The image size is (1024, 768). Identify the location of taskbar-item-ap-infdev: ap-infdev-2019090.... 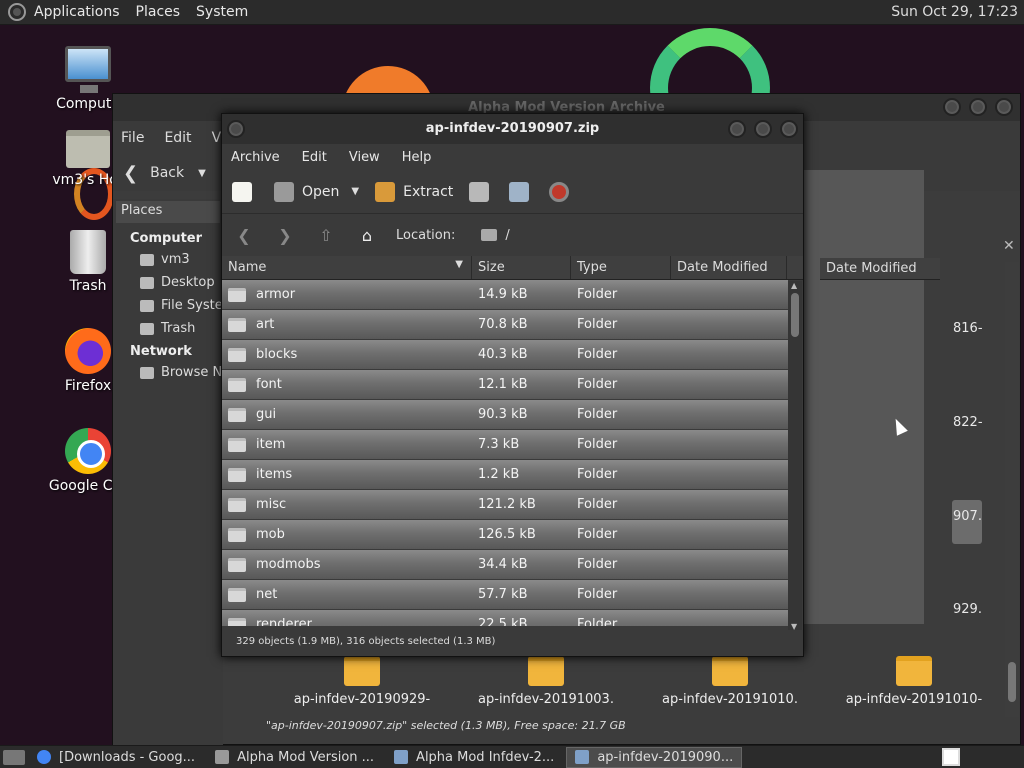
(654, 757).